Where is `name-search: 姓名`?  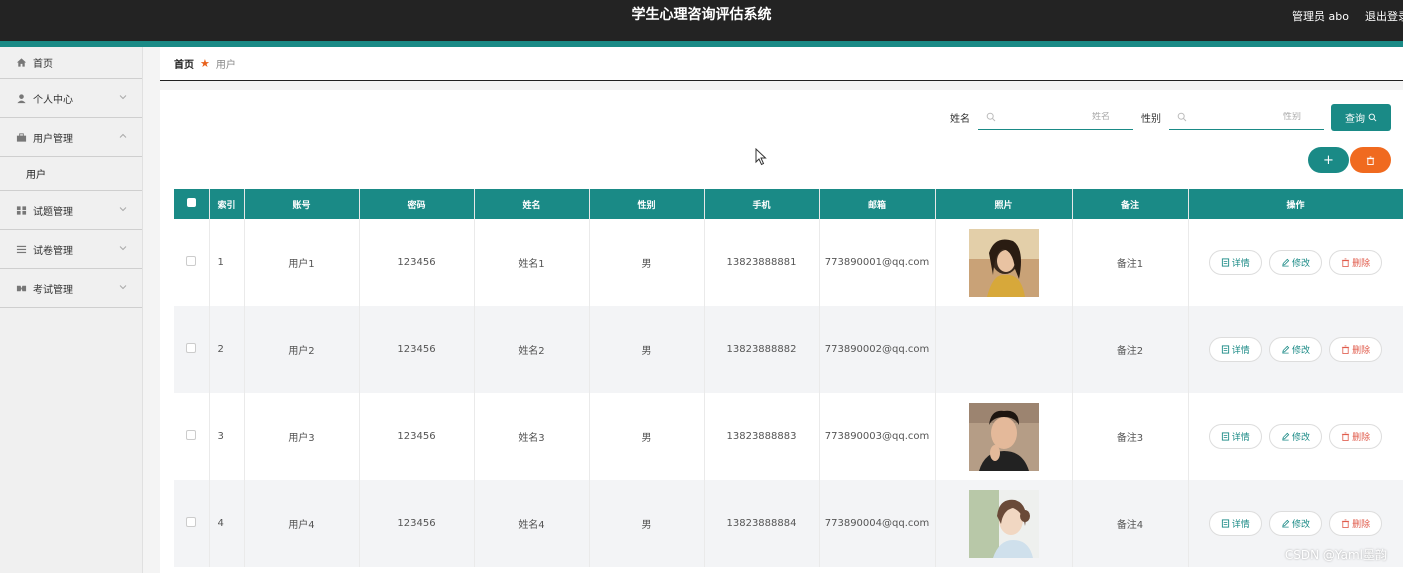 name-search: 姓名 is located at coordinates (1041, 117).